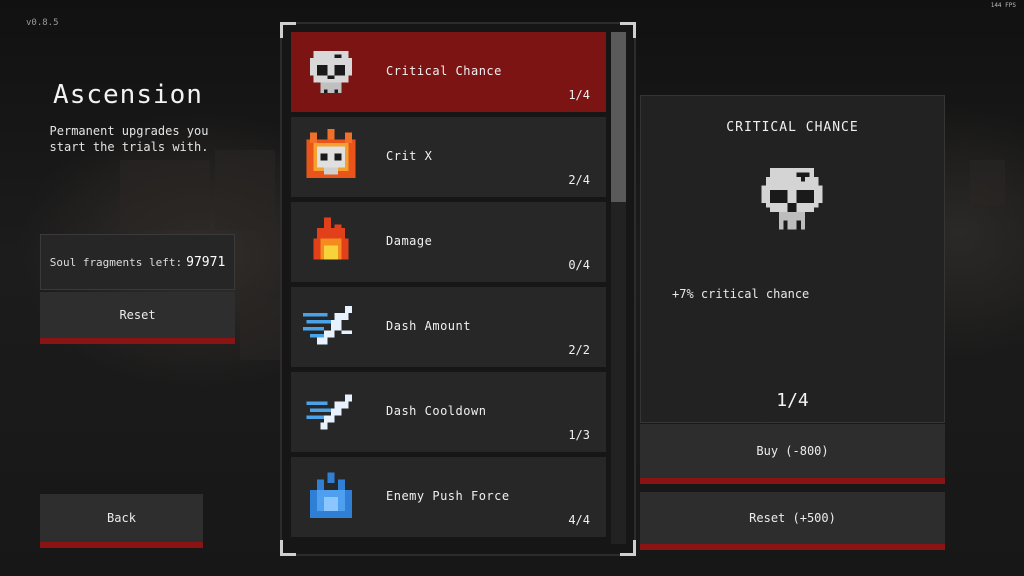  Describe the element at coordinates (579, 520) in the screenshot. I see `upgrade-level: 4/4` at that location.